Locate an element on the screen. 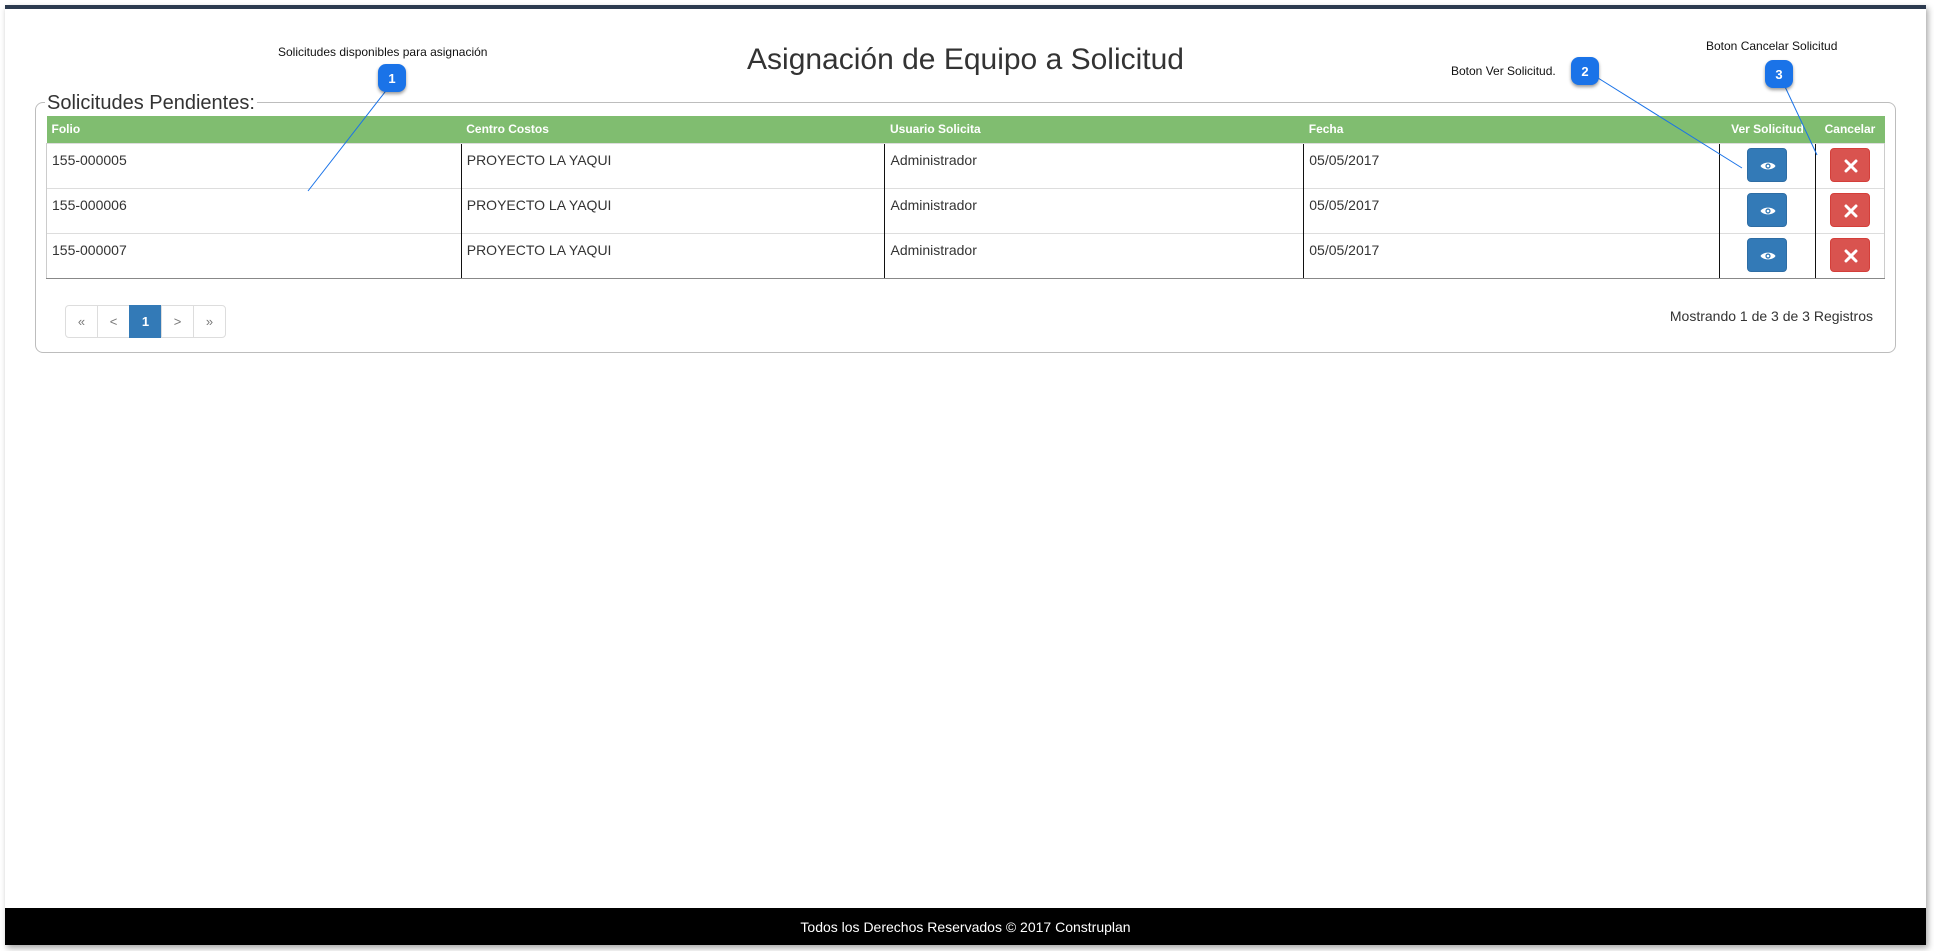 This screenshot has width=1934, height=951. callout-badge-3: 3 is located at coordinates (1779, 74).